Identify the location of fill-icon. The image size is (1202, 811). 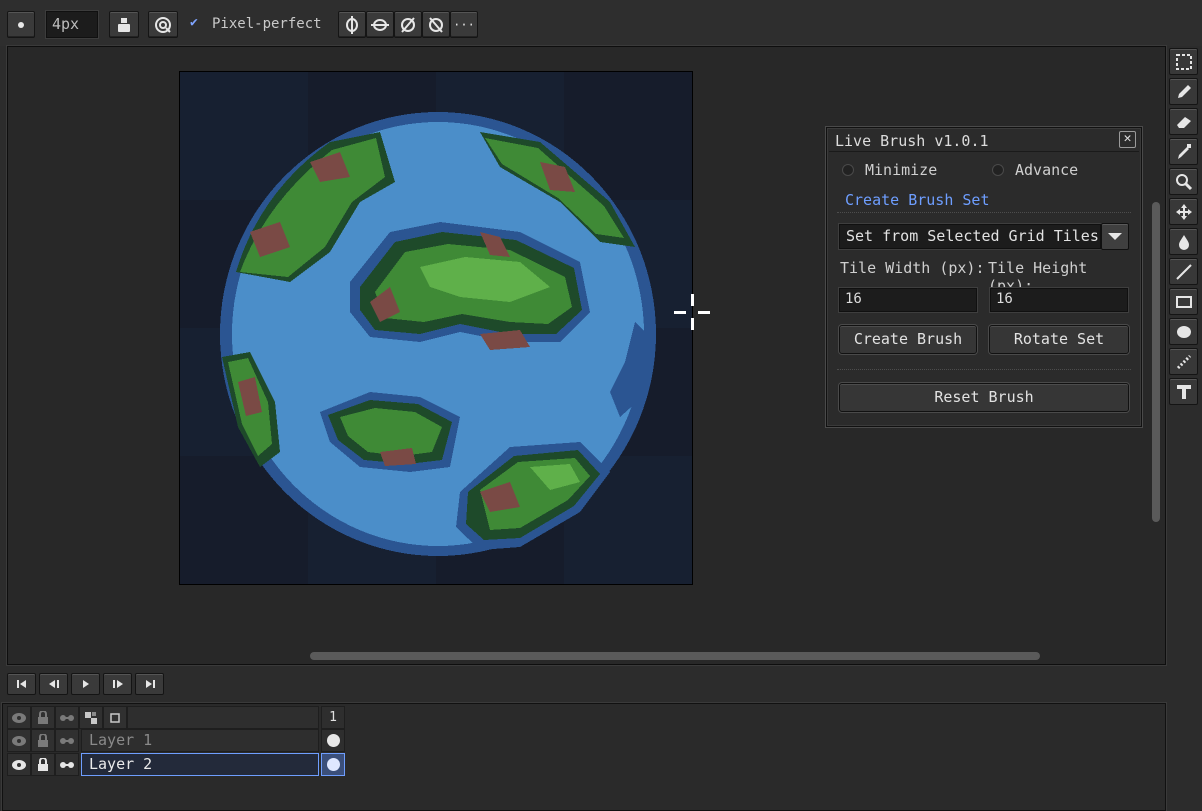
(1183, 242).